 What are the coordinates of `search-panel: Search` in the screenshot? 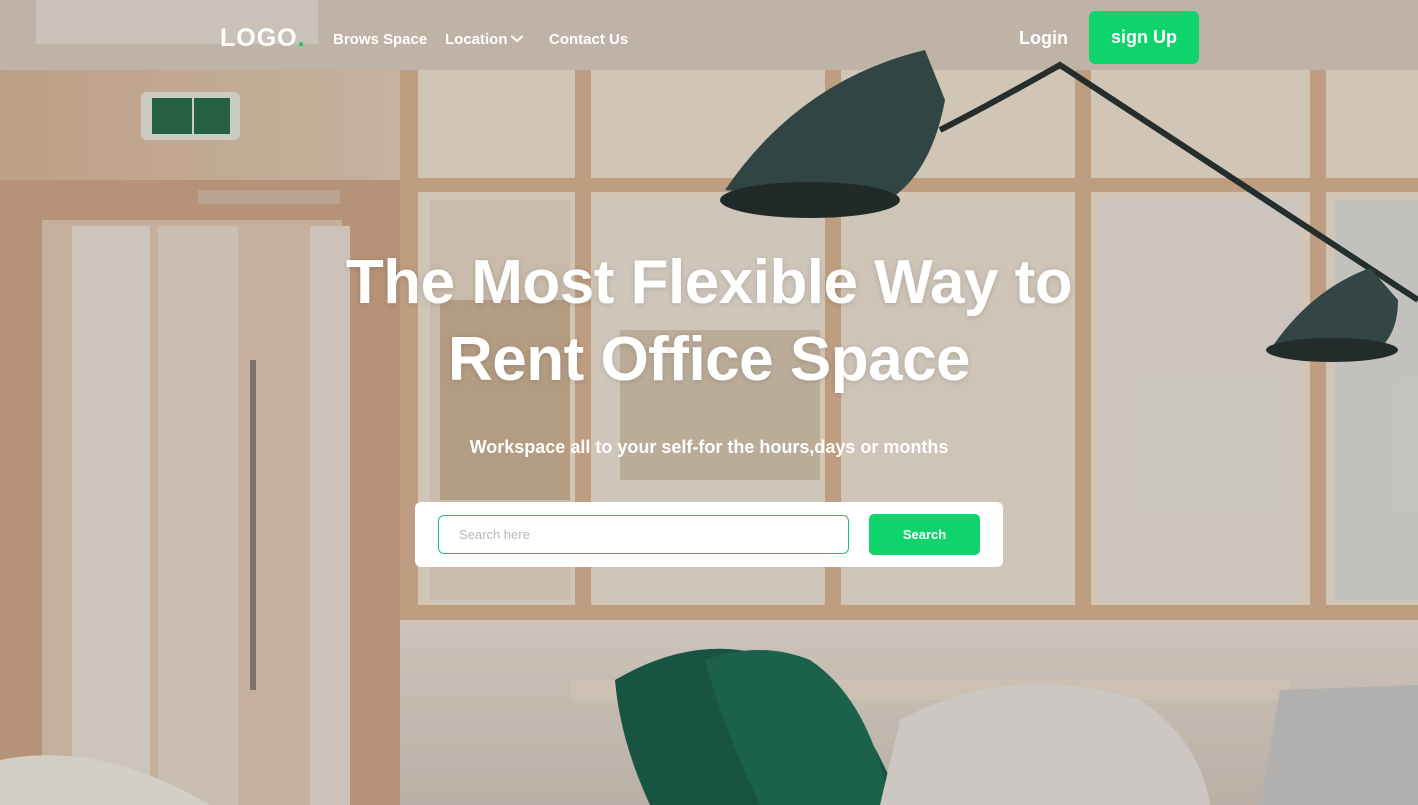 It's located at (709, 534).